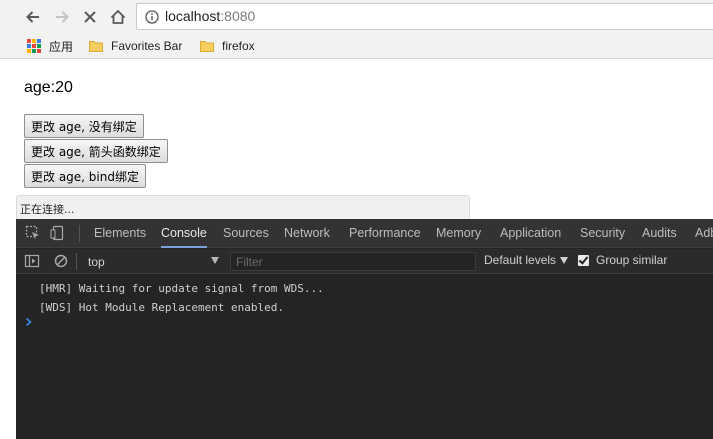 This screenshot has width=713, height=439. Describe the element at coordinates (307, 233) in the screenshot. I see `tab-network: Network` at that location.